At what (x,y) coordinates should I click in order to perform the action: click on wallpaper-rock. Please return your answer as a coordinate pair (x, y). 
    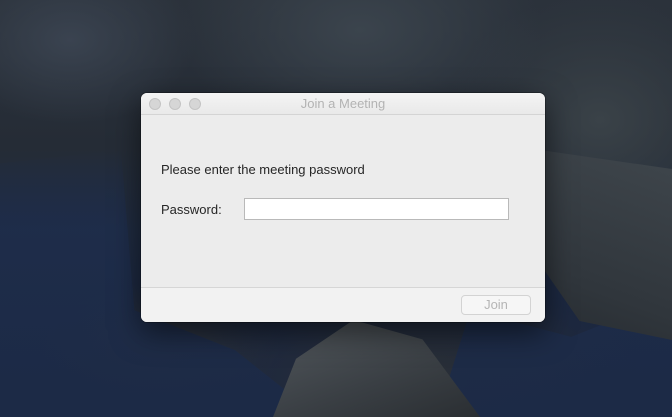
    Looking at the image, I should click on (376, 368).